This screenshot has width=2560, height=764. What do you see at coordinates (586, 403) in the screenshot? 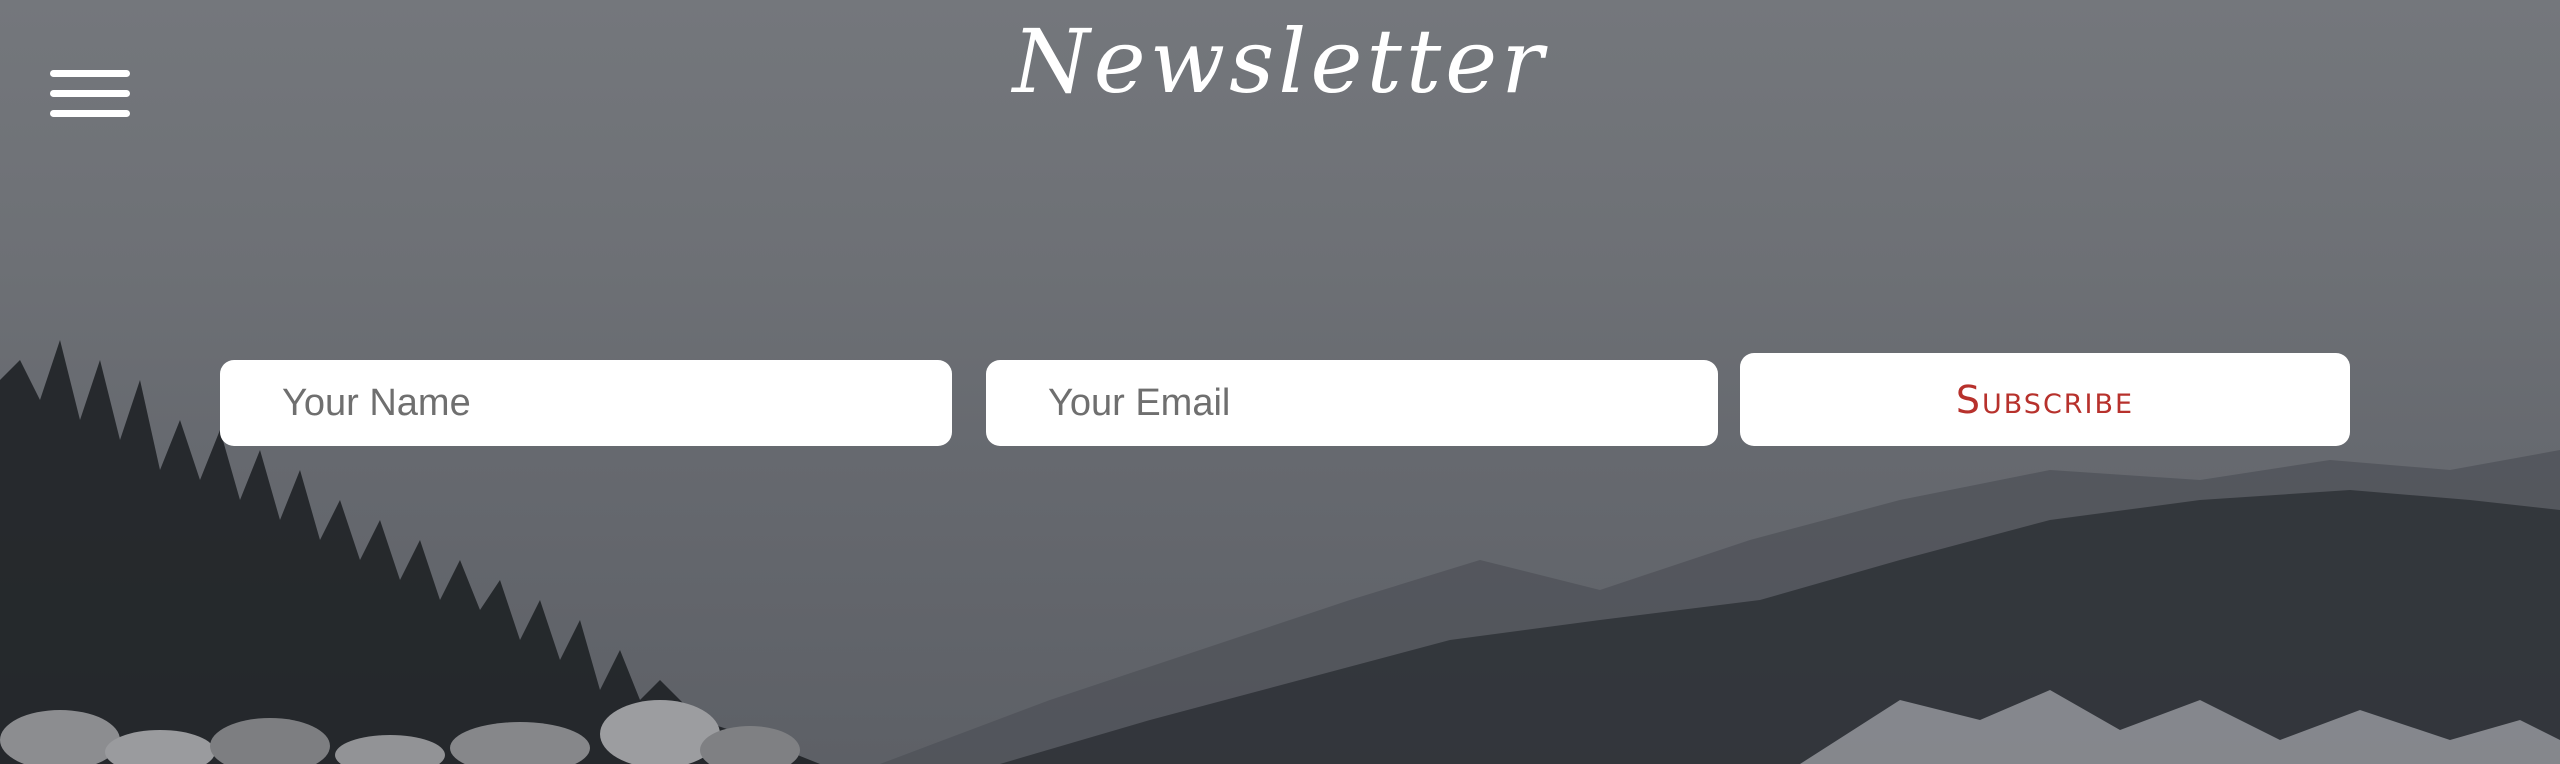
I see `name-input` at bounding box center [586, 403].